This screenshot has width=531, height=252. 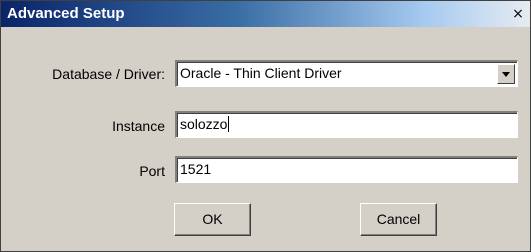 I want to click on instance-label: Instance, so click(x=138, y=126).